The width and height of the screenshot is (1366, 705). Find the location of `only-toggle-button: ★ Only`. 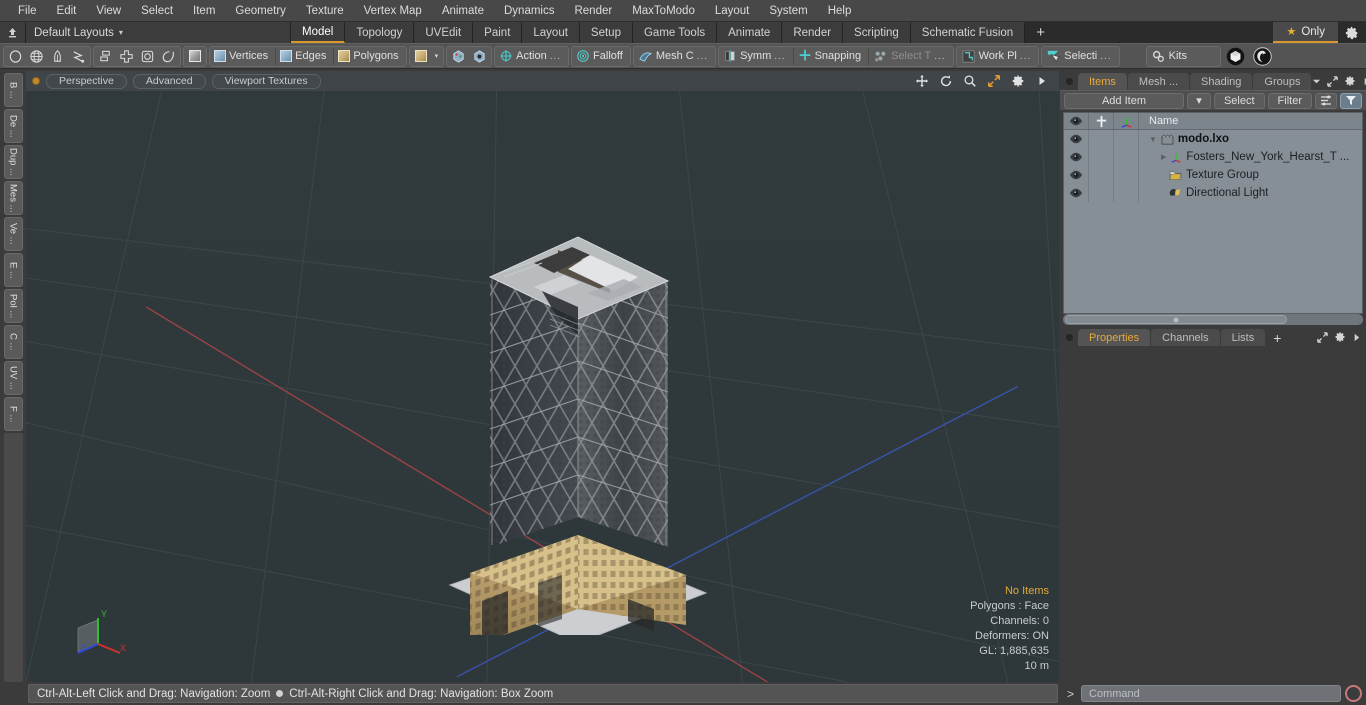

only-toggle-button: ★ Only is located at coordinates (1305, 32).